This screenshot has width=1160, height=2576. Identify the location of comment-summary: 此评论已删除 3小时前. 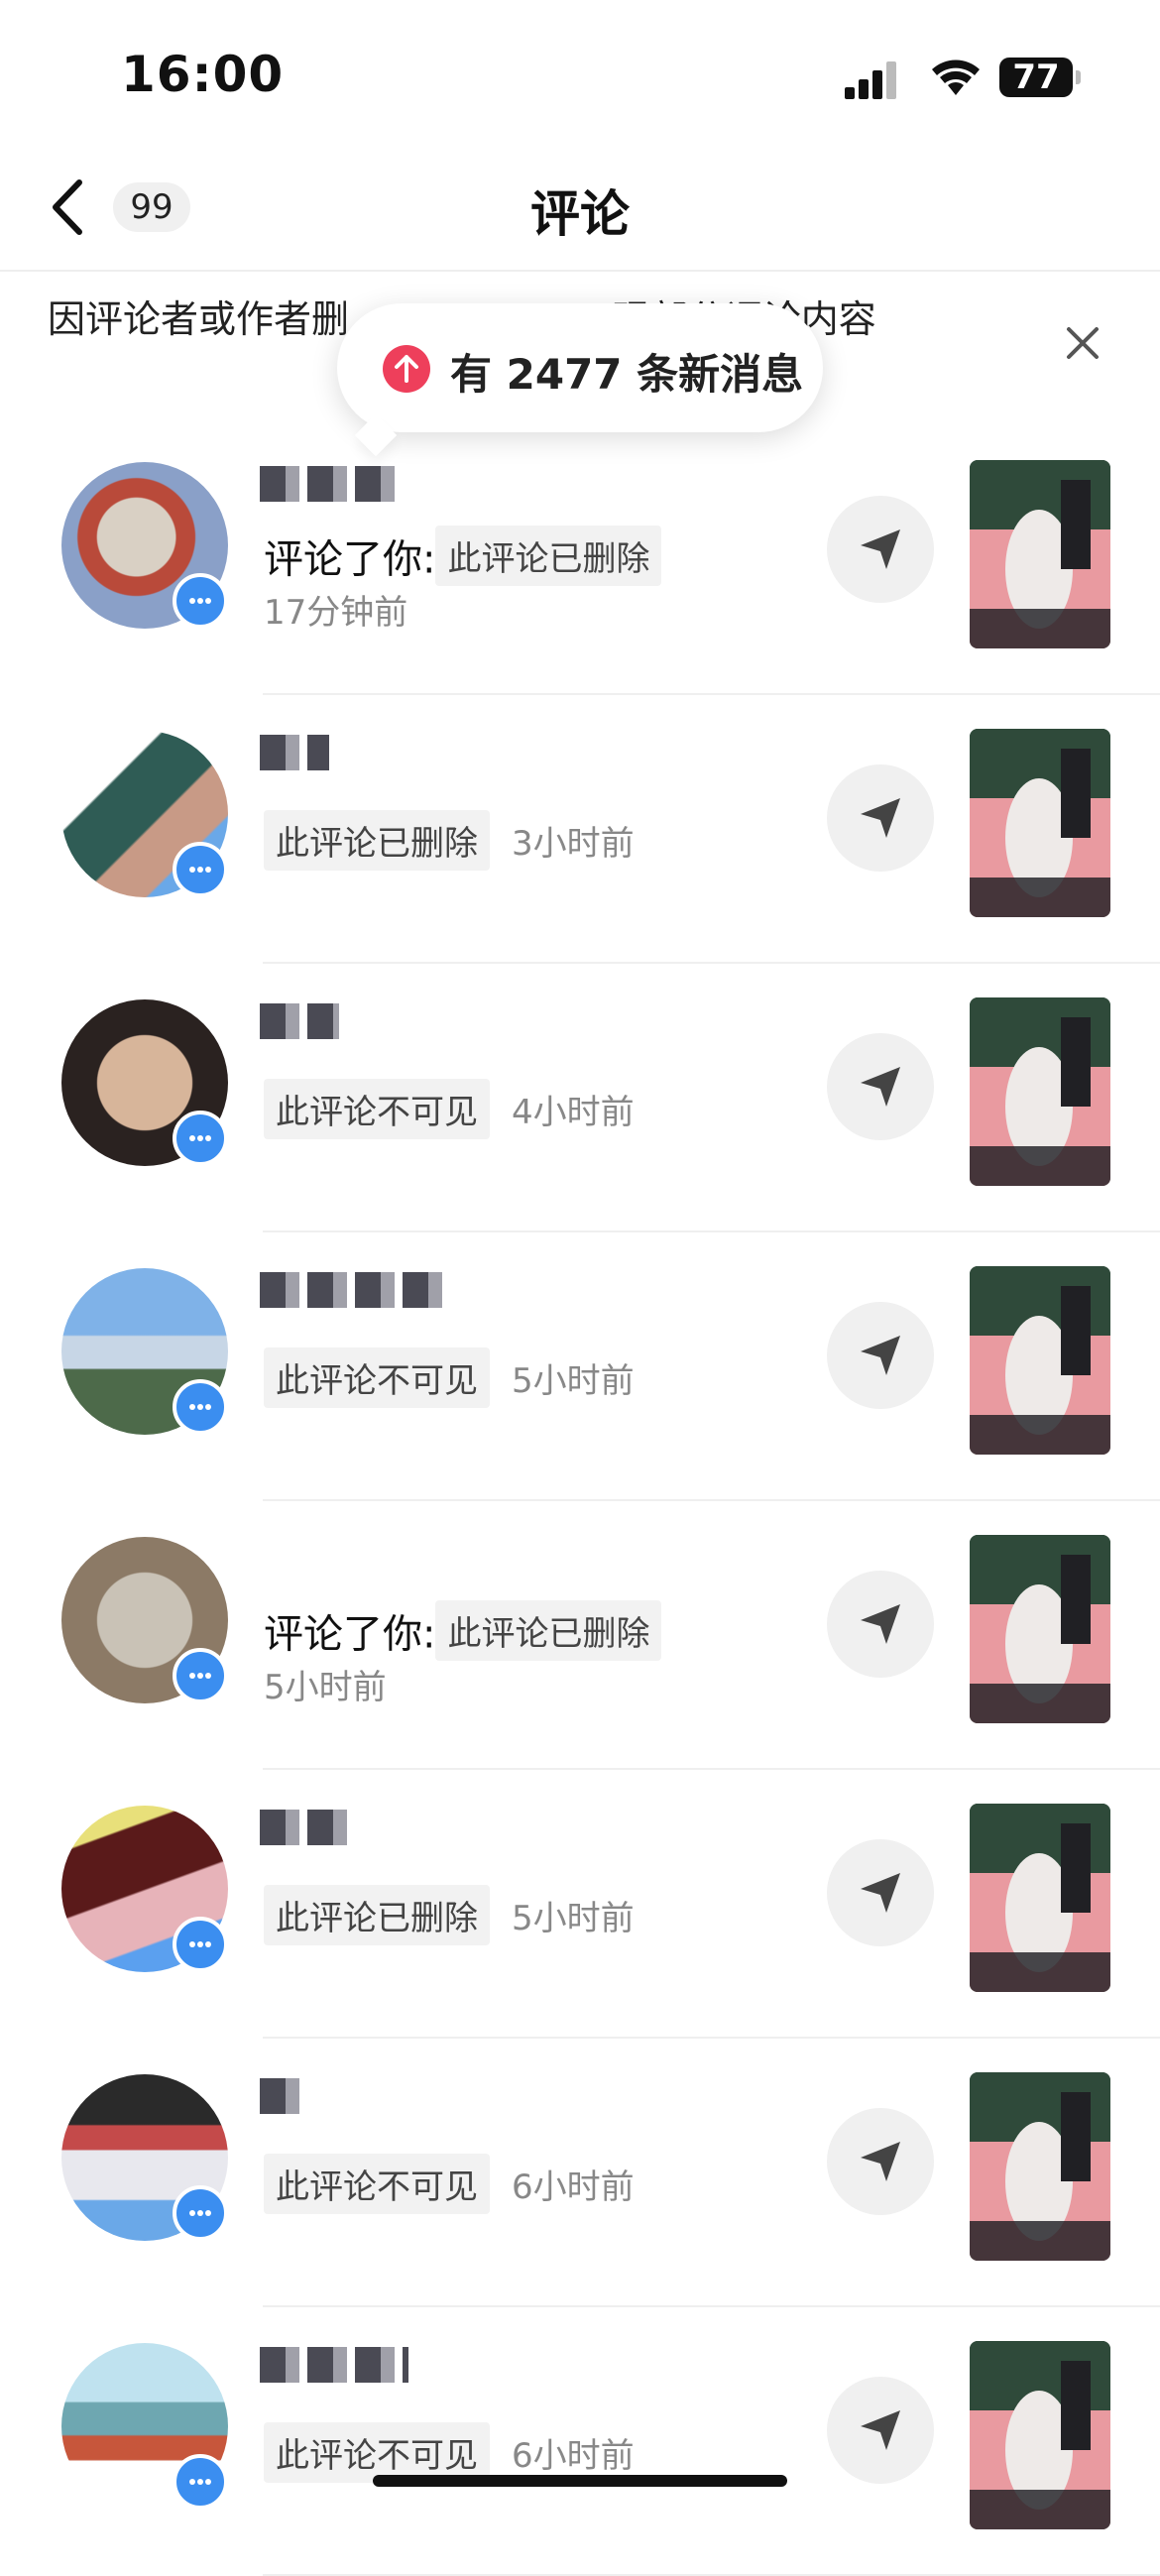
(449, 840).